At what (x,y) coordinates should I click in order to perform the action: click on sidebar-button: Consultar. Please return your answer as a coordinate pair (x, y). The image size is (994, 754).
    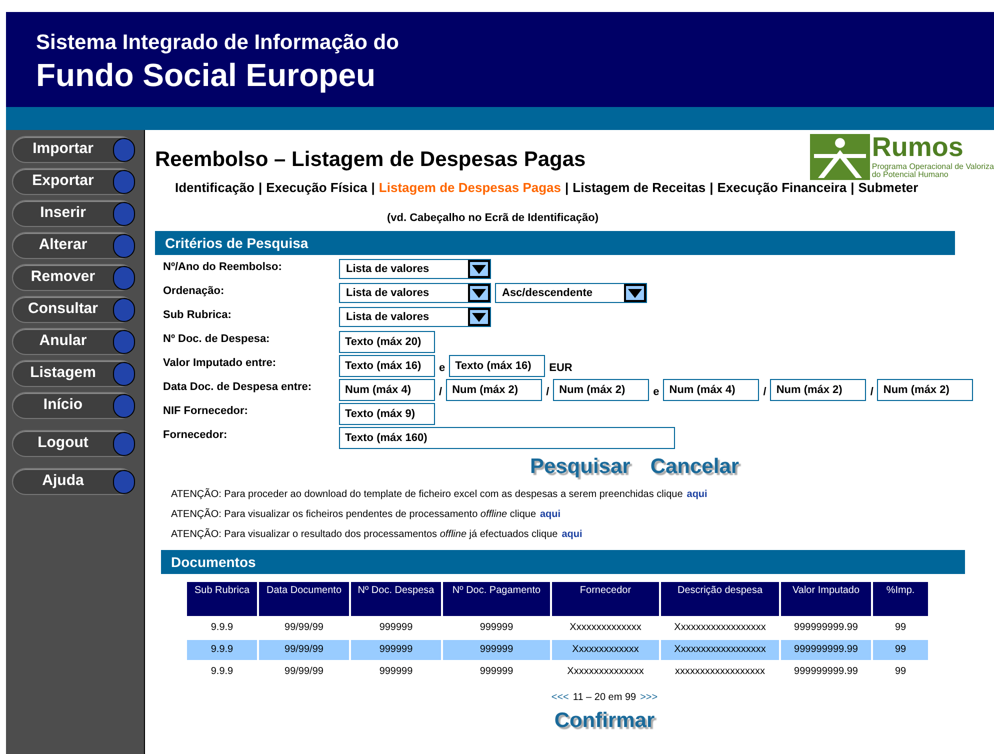
    Looking at the image, I should click on (73, 309).